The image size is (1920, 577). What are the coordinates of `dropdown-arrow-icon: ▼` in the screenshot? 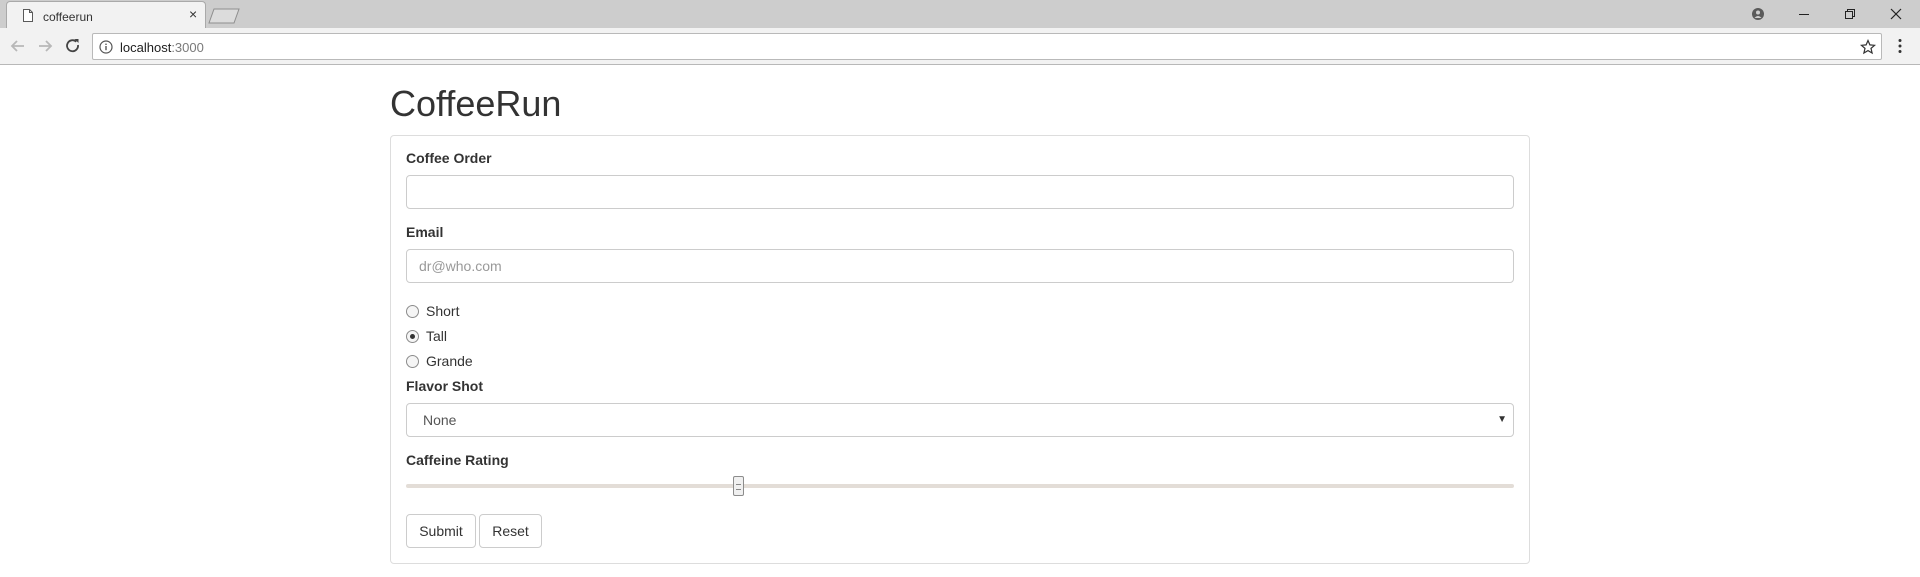 It's located at (1502, 419).